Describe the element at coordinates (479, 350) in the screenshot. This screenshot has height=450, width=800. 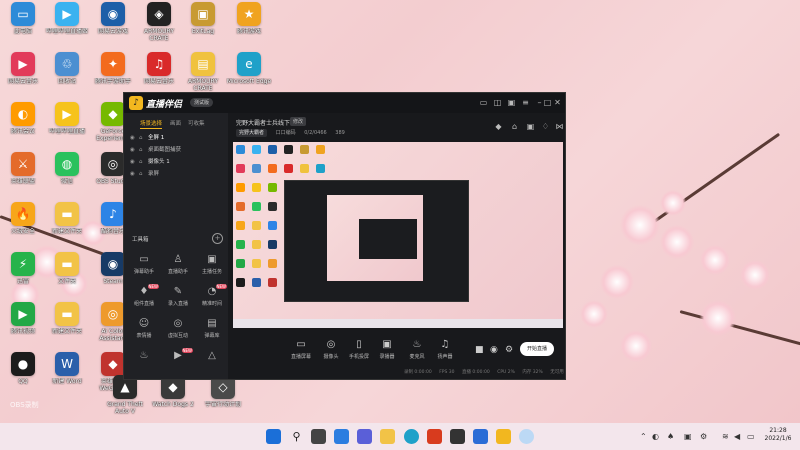
I see `video-icon: ■` at that location.